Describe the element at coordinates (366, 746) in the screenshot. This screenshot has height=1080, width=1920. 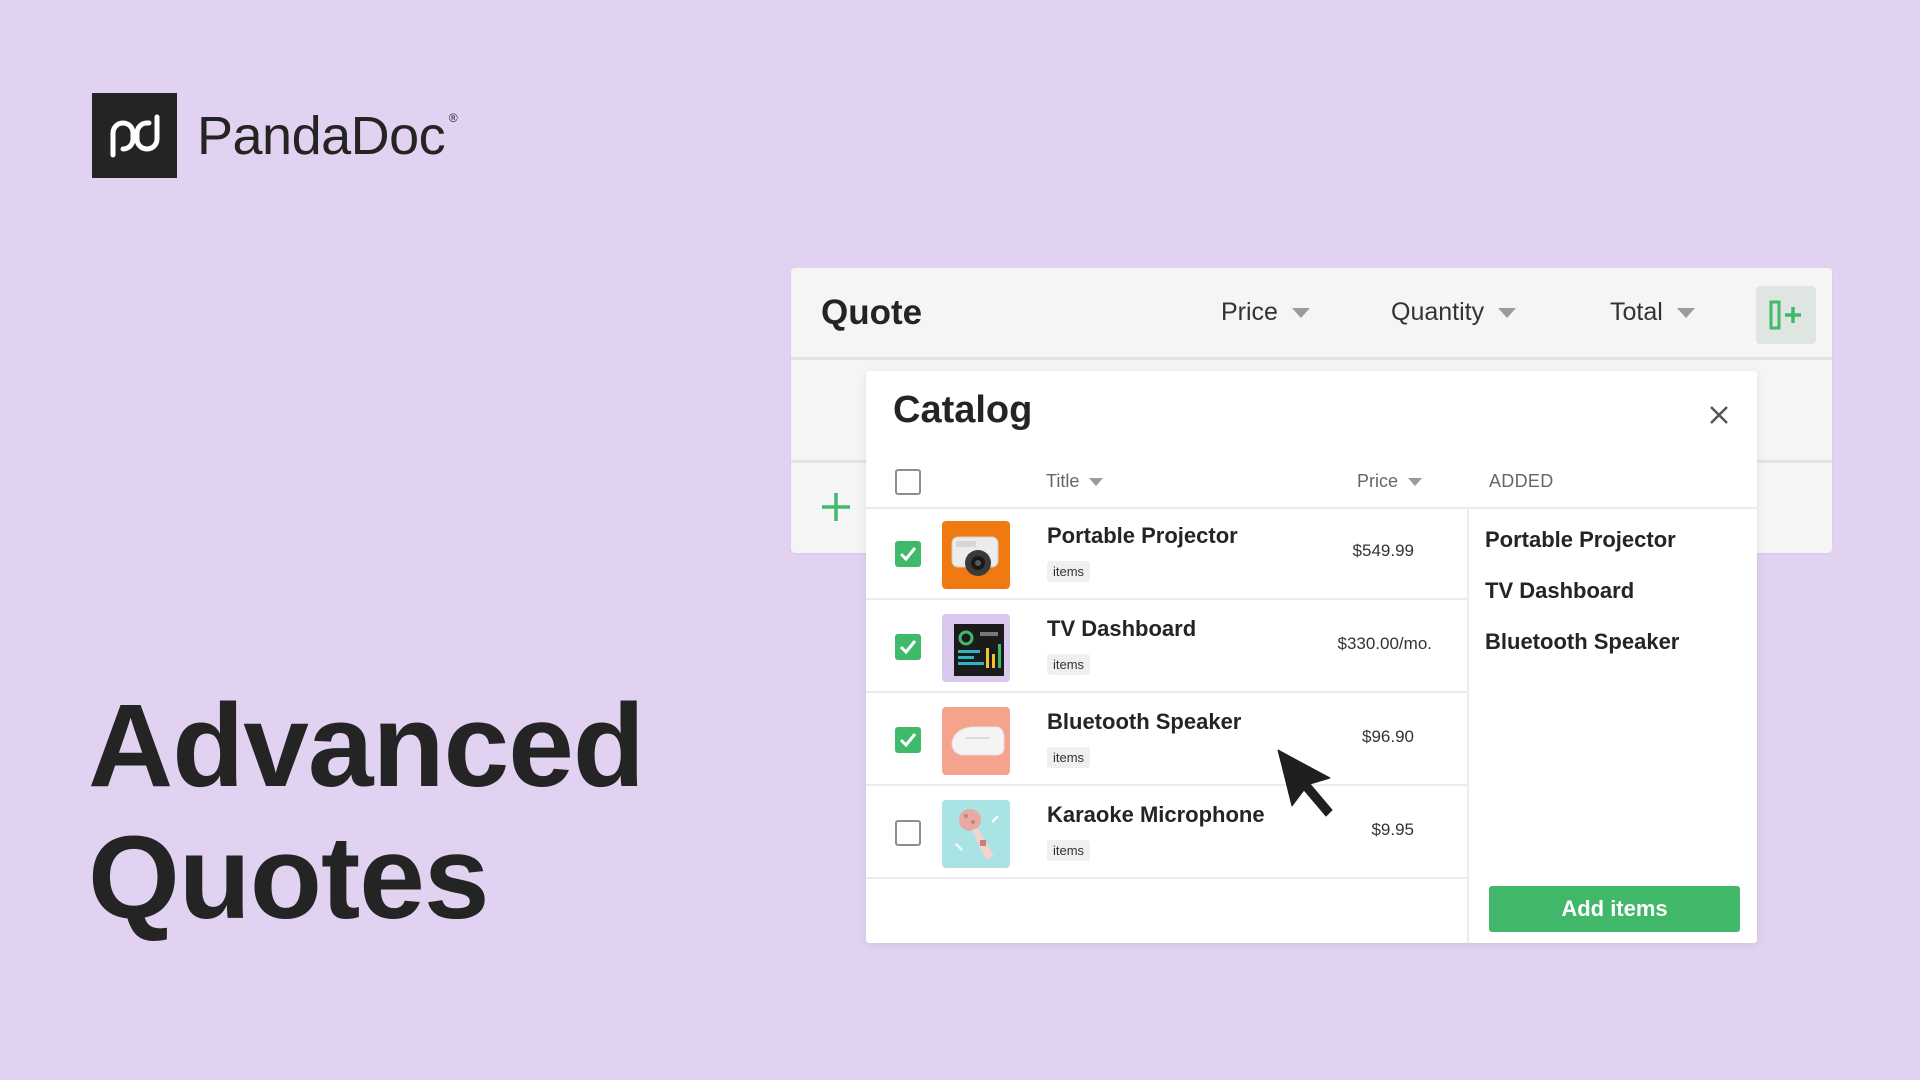
I see `headline-line1: Advanced` at that location.